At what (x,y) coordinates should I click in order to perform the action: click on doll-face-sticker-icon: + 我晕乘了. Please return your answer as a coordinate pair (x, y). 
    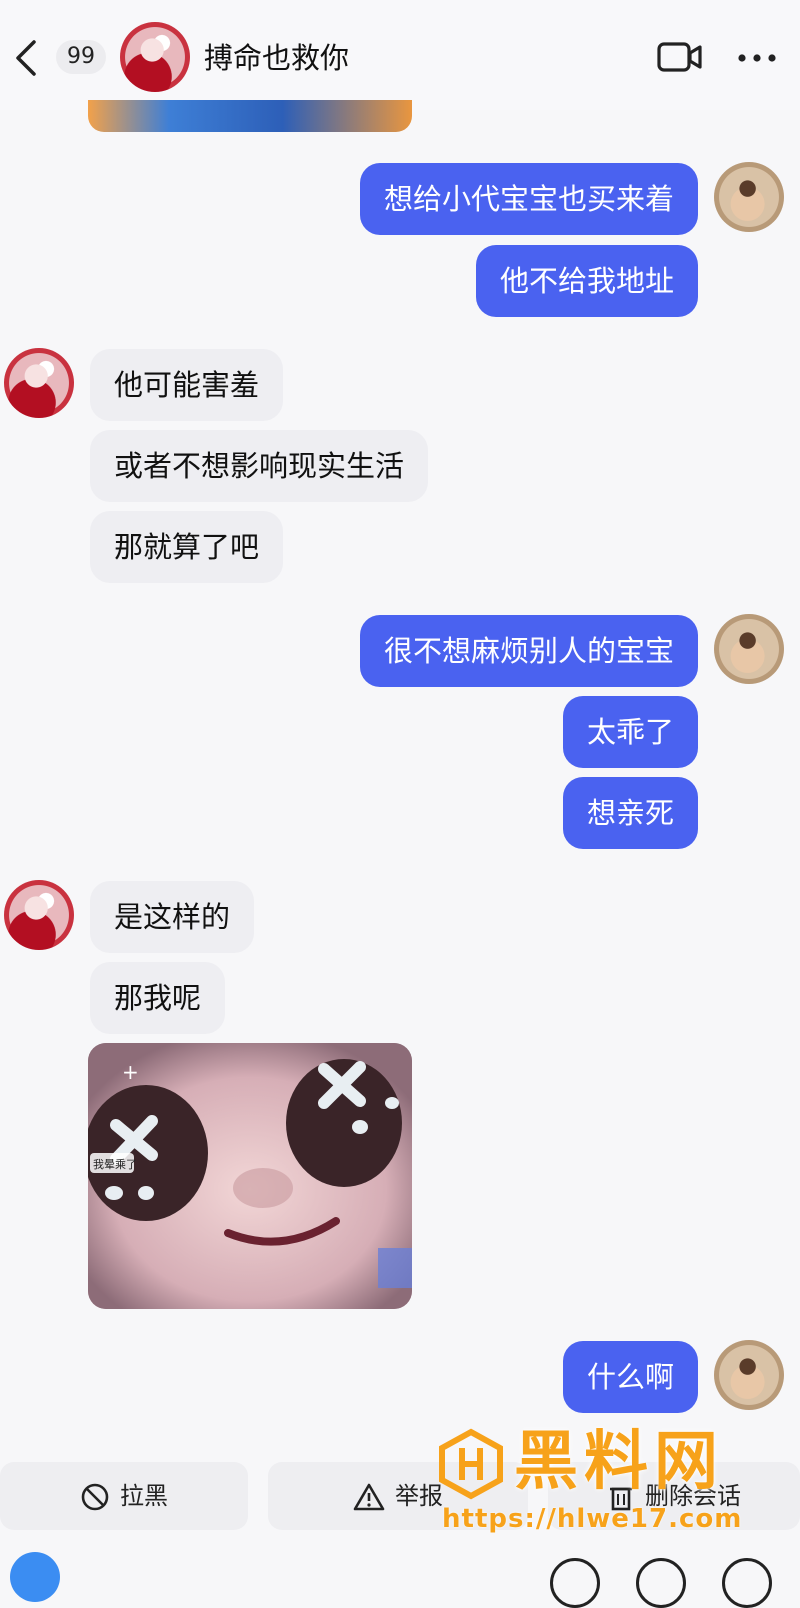
    Looking at the image, I should click on (250, 1176).